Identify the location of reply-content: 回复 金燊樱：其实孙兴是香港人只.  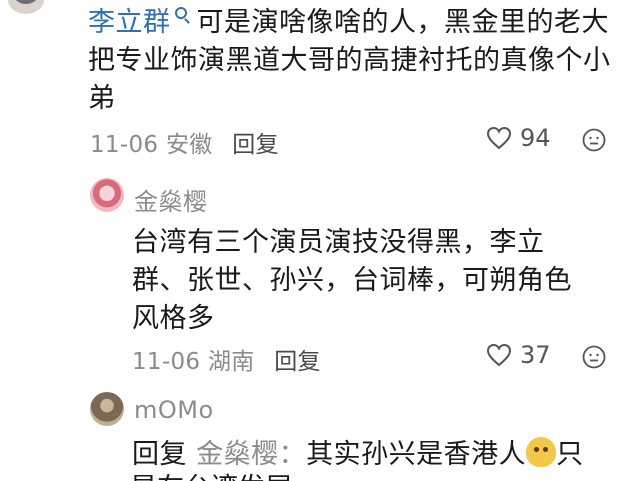
(386, 455).